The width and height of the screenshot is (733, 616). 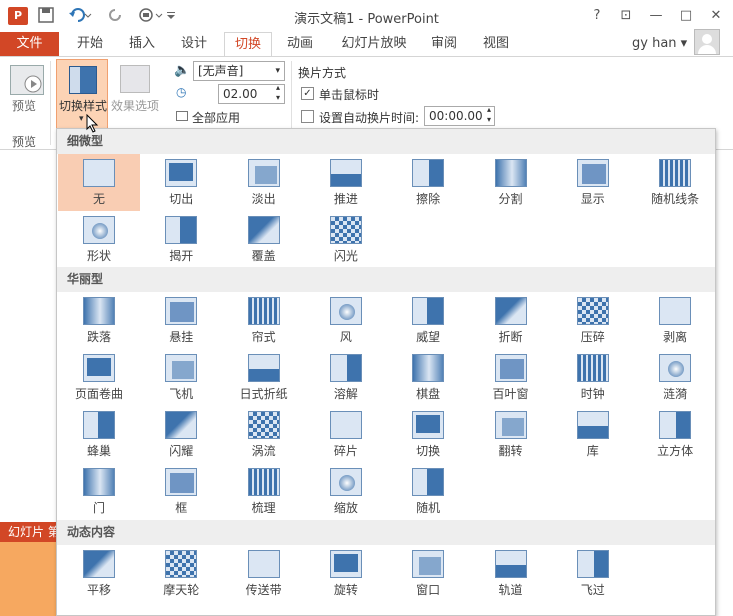 I want to click on transition-item: 切换, so click(x=428, y=434).